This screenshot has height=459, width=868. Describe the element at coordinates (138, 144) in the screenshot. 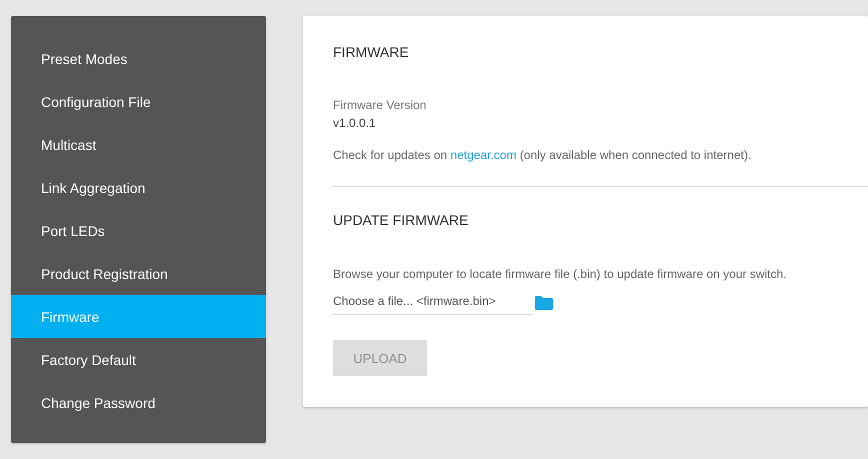

I see `sidebar-item: Multicast` at that location.